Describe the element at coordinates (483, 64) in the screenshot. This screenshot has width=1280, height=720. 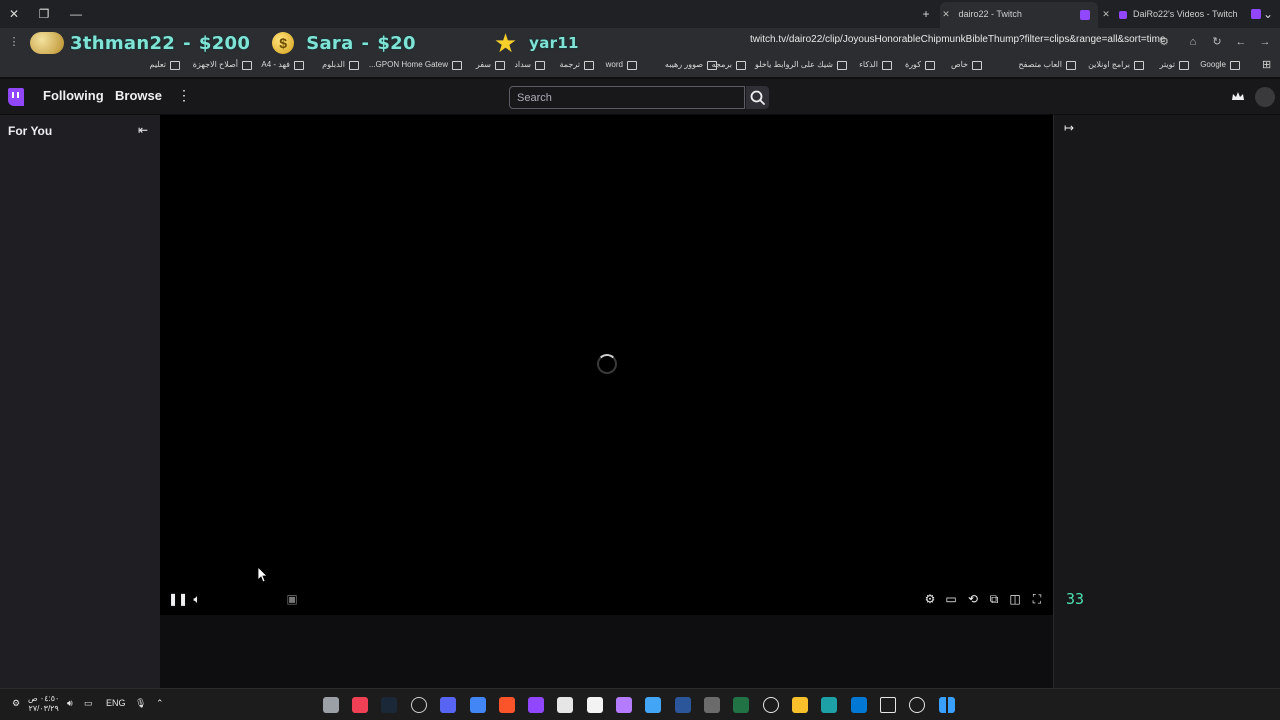
I see `bookmark-item: سفر` at that location.